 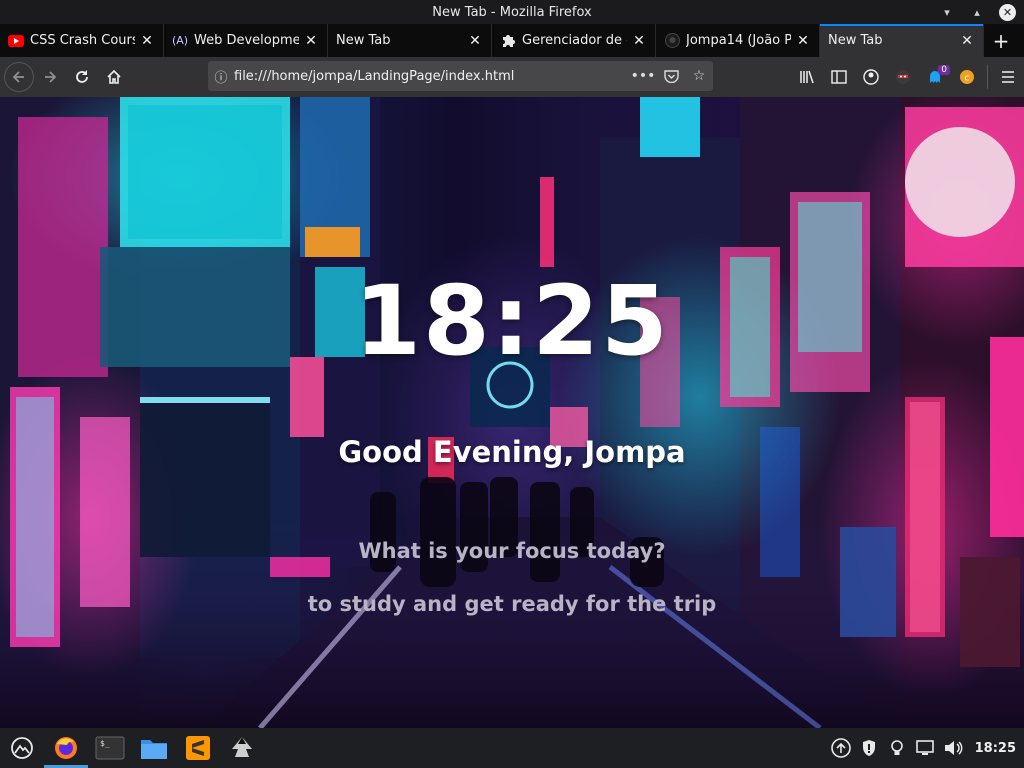 What do you see at coordinates (947, 12) in the screenshot?
I see `minimize-icon: ▾` at bounding box center [947, 12].